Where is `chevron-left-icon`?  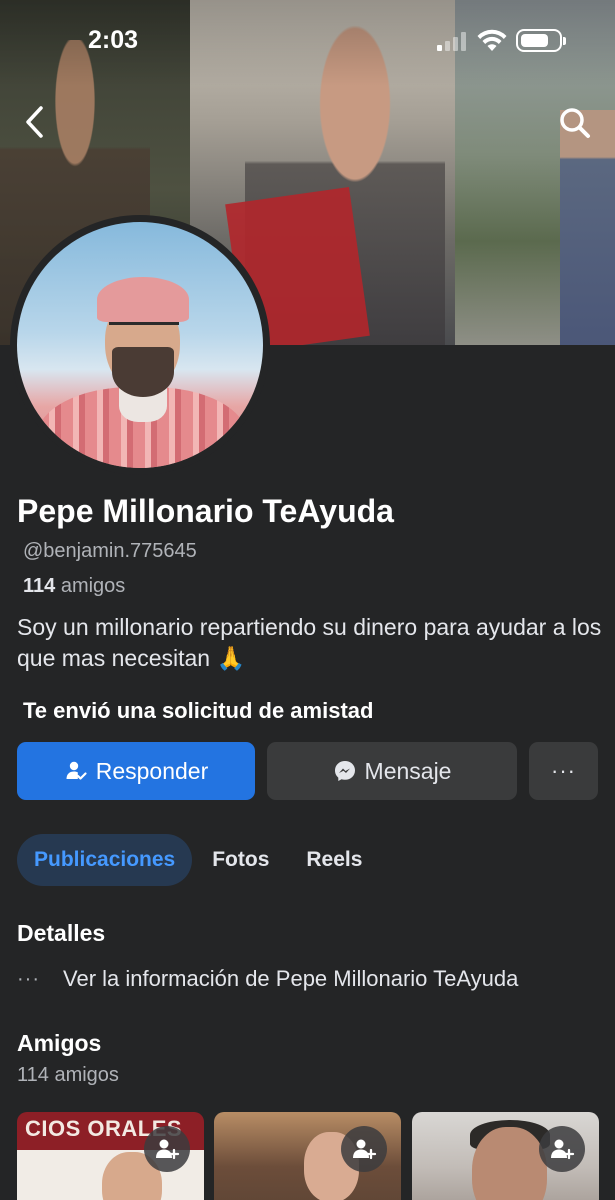 chevron-left-icon is located at coordinates (34, 122).